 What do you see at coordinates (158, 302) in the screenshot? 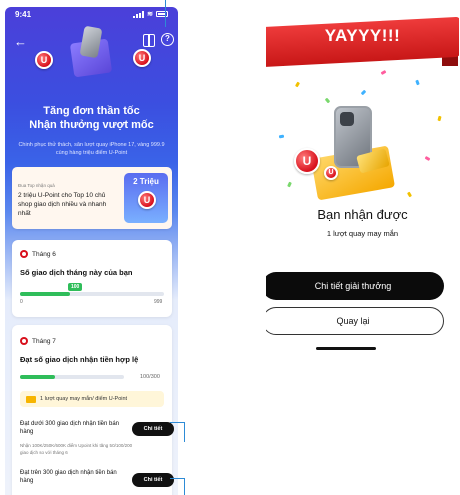
I see `month6-axis-max: 999` at bounding box center [158, 302].